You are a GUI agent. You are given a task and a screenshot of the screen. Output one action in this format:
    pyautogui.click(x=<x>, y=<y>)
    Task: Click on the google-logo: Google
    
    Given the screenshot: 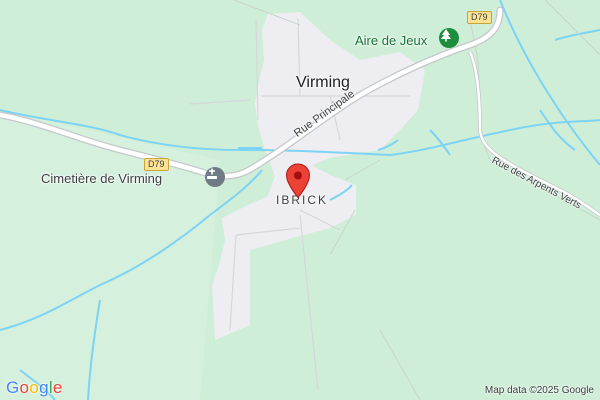 What is the action you would take?
    pyautogui.click(x=34, y=388)
    